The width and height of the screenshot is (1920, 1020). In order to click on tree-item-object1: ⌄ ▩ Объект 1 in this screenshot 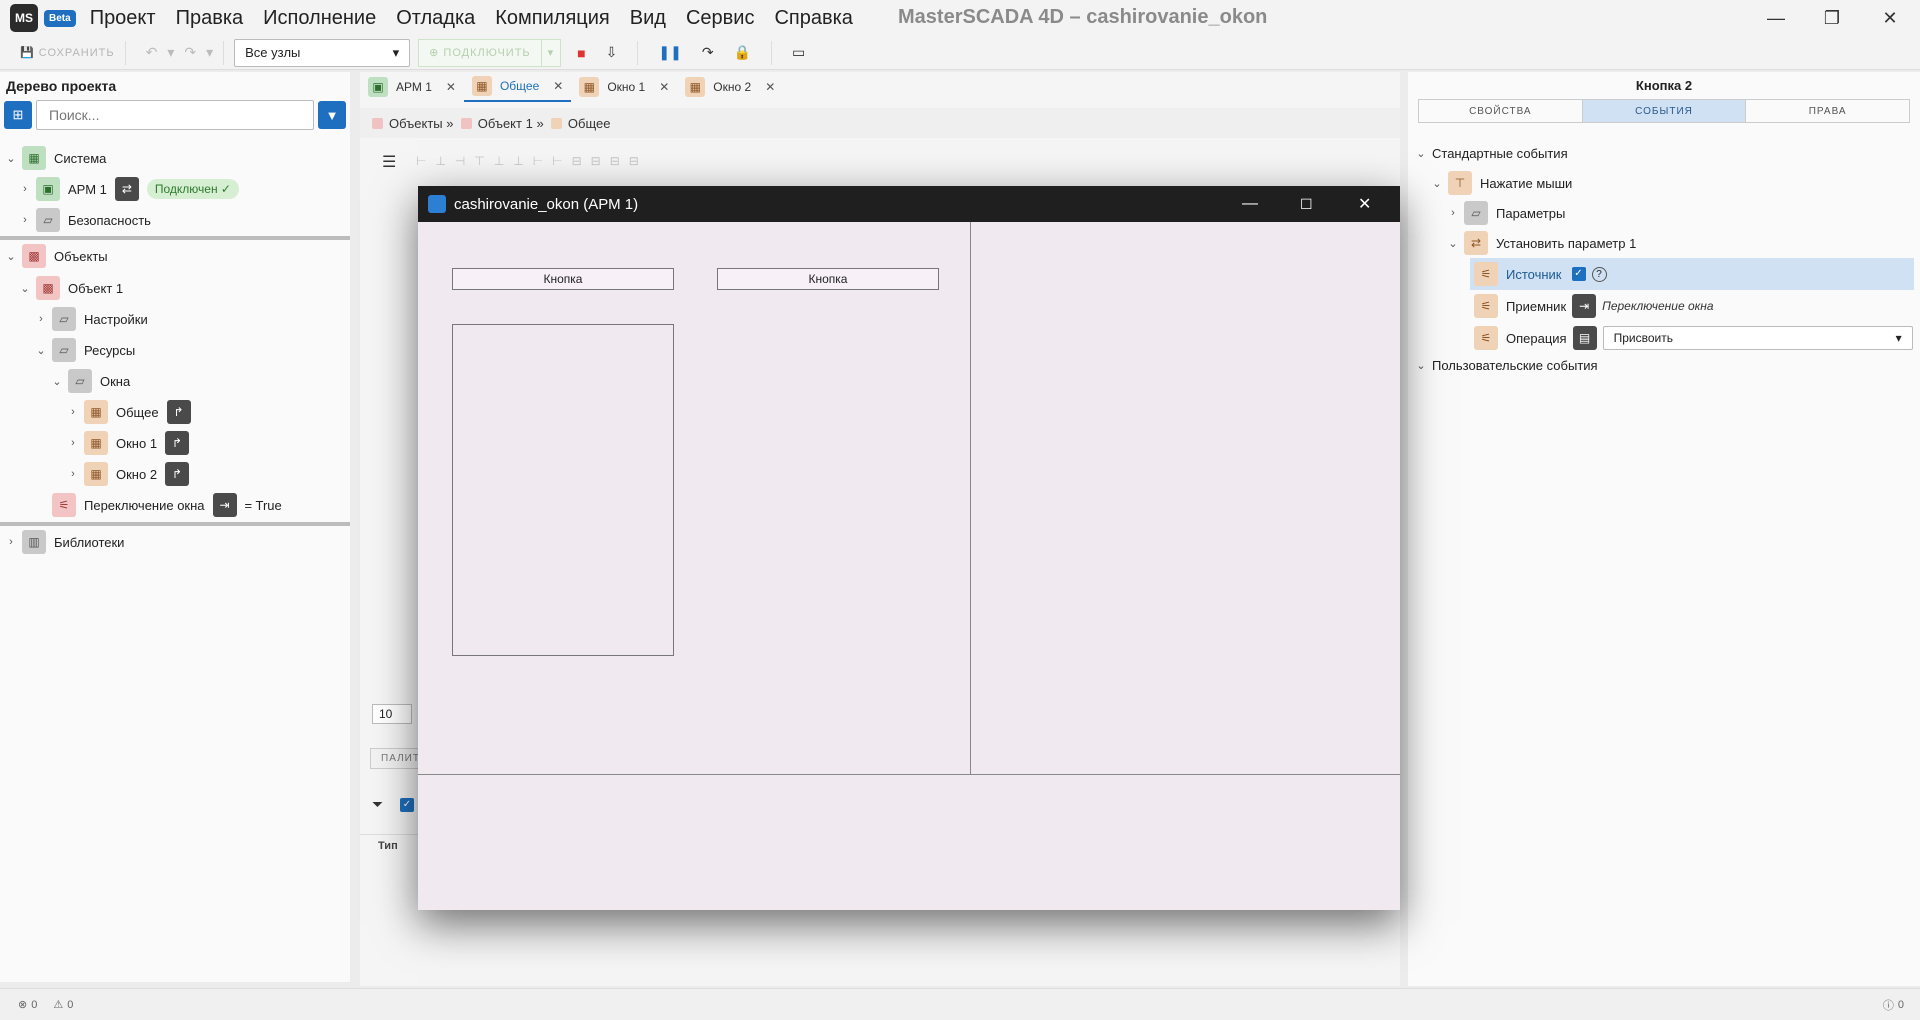, I will do `click(70, 288)`.